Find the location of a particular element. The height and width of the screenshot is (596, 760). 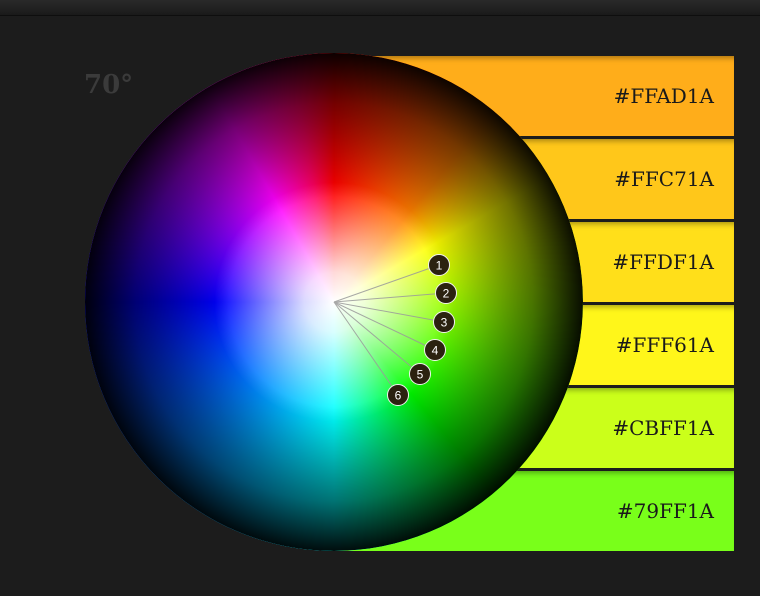

color-marker-4: 4 is located at coordinates (435, 350).